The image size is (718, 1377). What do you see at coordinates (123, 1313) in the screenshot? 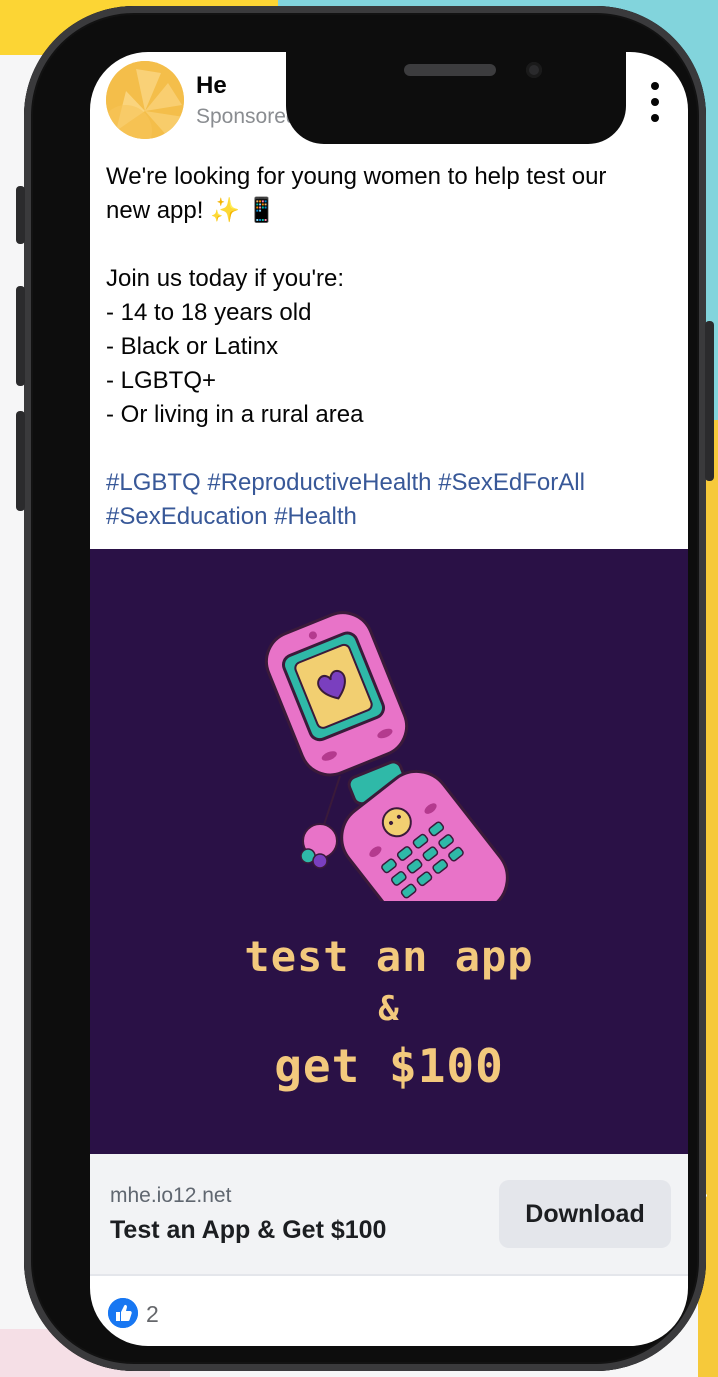
I see `like-icon` at bounding box center [123, 1313].